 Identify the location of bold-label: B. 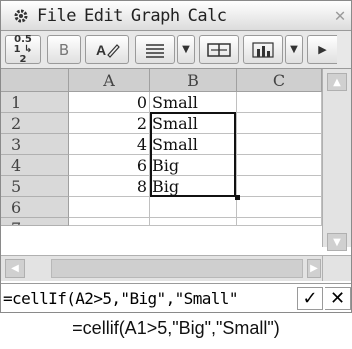
(64, 49).